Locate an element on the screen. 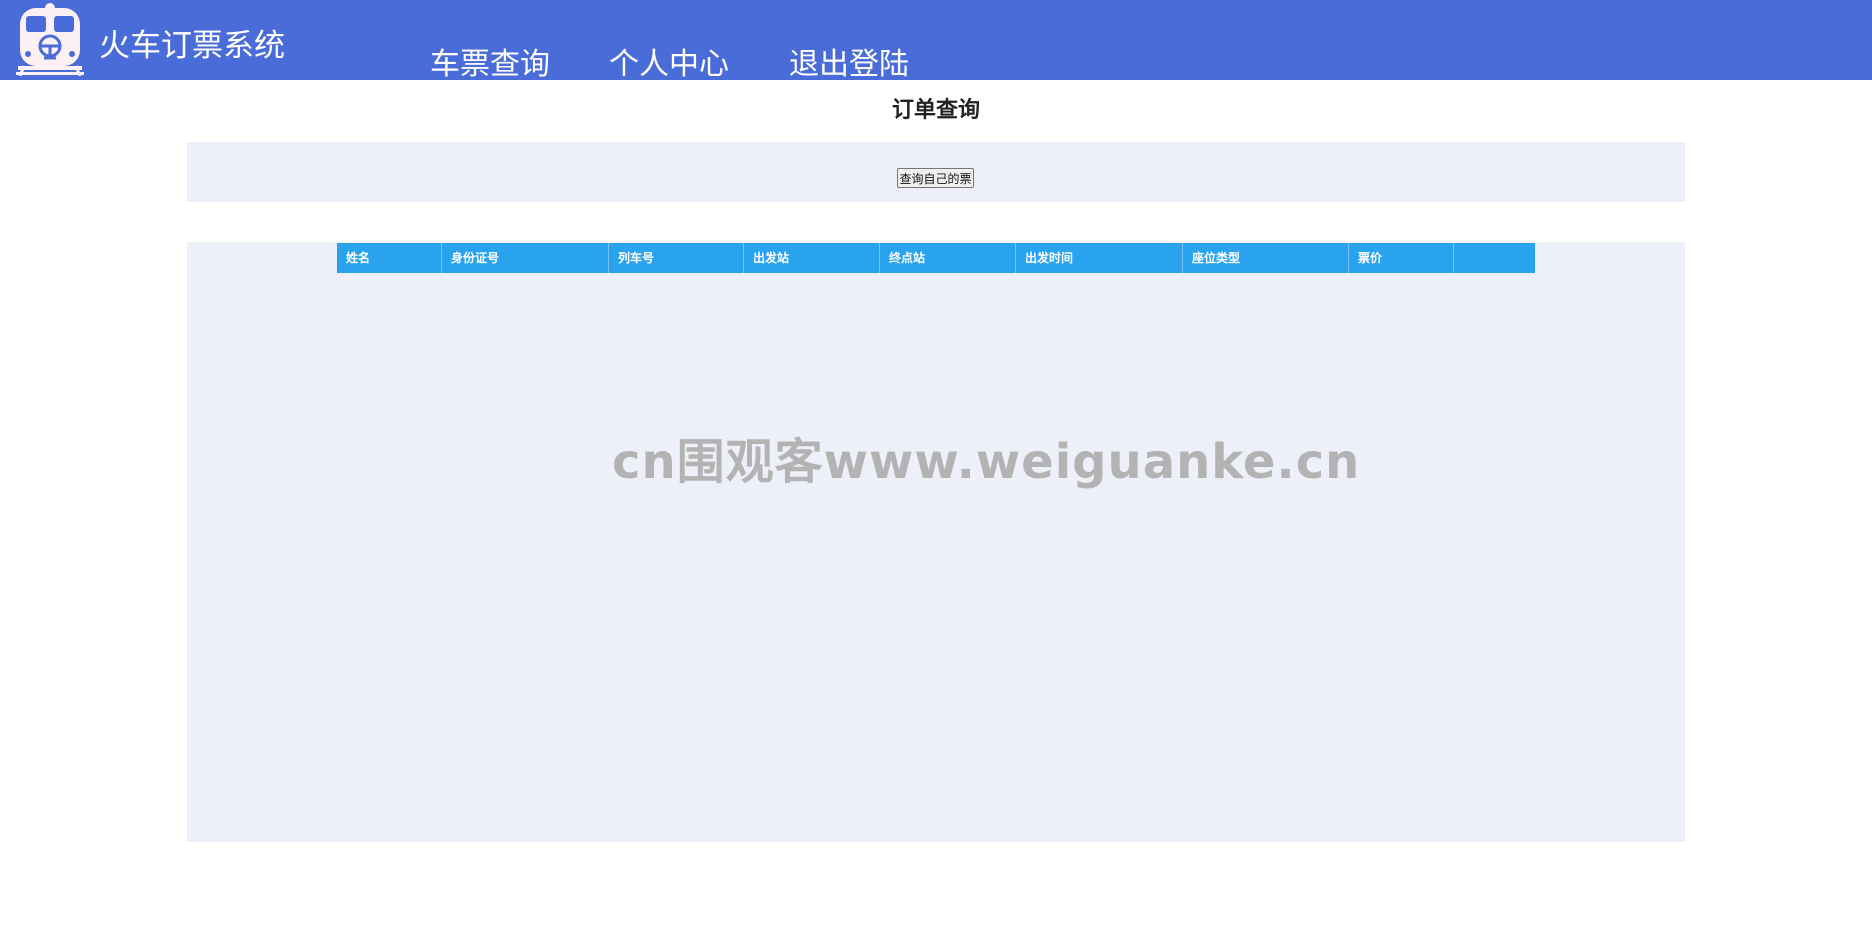 The width and height of the screenshot is (1872, 932). table-header: 姓名 身份证号 列车号 出发站 终点站 出发时间 座位类型 票价 is located at coordinates (936, 258).